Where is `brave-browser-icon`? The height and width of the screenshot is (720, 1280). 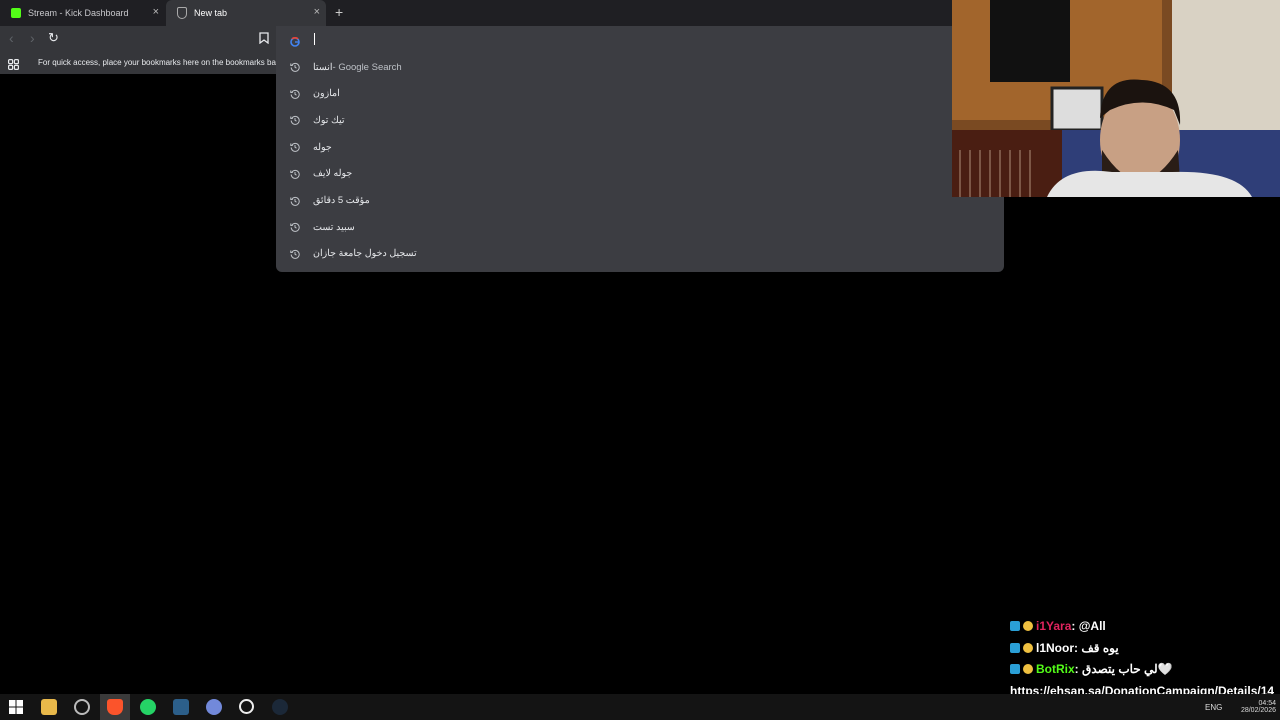
brave-browser-icon is located at coordinates (115, 707).